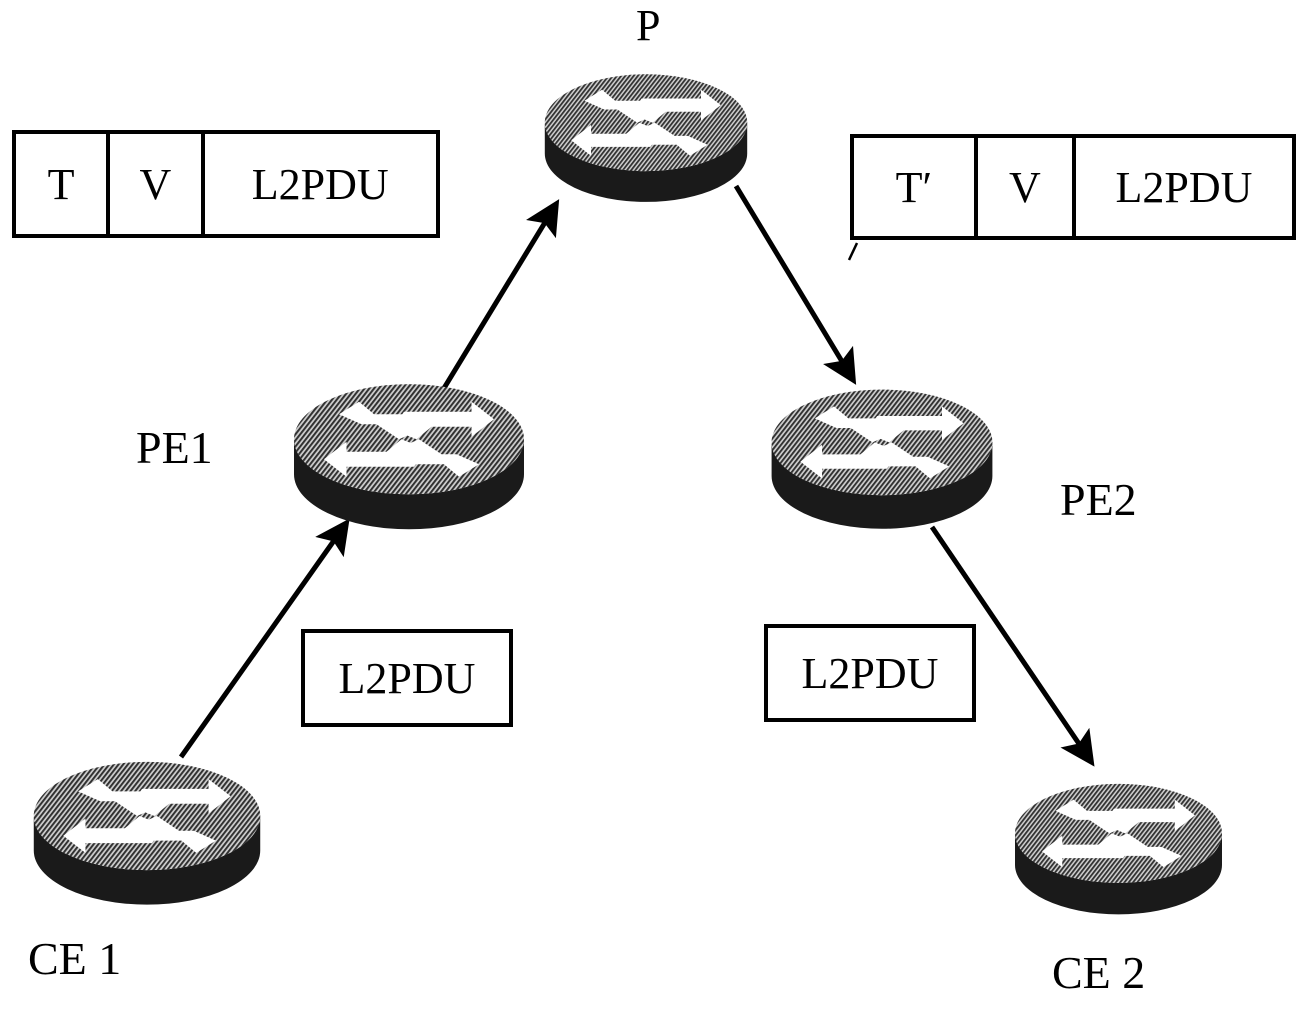 The width and height of the screenshot is (1314, 1013). I want to click on ce2-label: CE 2, so click(1099, 972).